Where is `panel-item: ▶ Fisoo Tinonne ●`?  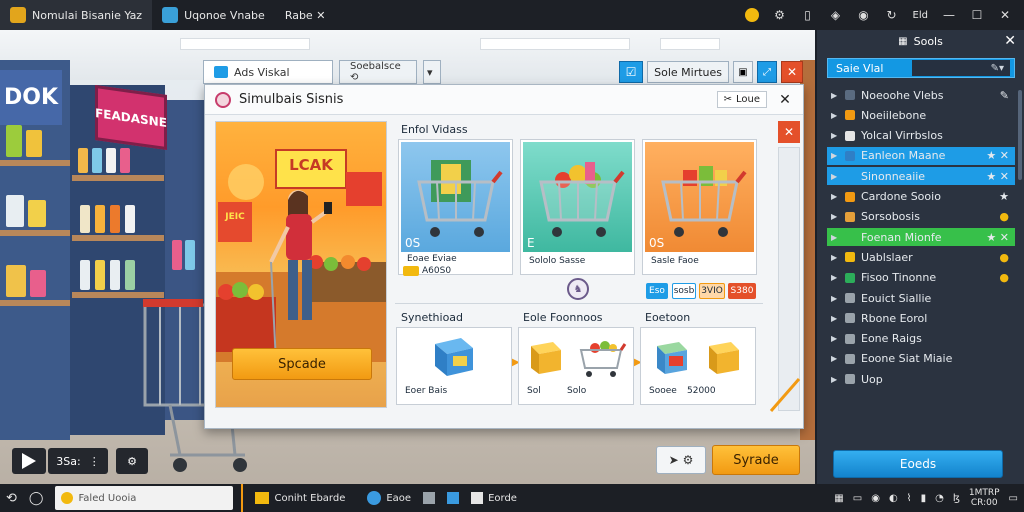
panel-item: ▶ Fisoo Tinonne ● is located at coordinates (921, 278).